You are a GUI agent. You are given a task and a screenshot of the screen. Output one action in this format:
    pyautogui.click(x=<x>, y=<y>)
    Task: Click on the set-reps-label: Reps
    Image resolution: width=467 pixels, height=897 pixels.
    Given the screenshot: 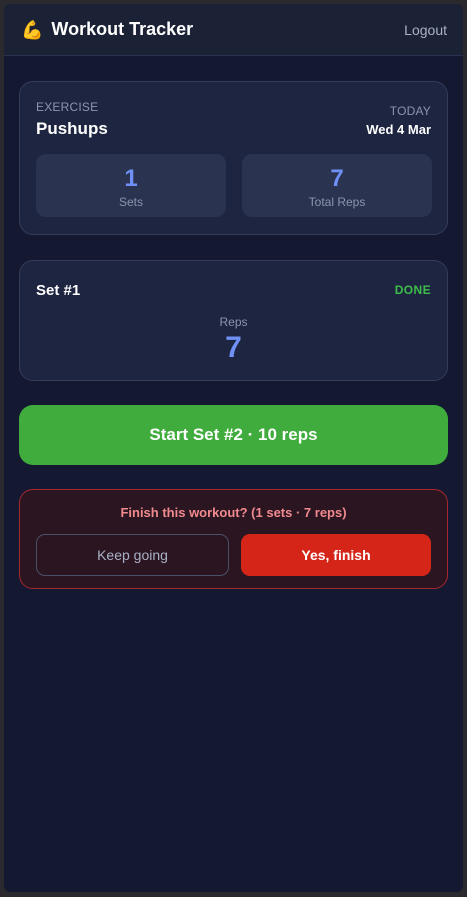 What is the action you would take?
    pyautogui.click(x=233, y=322)
    